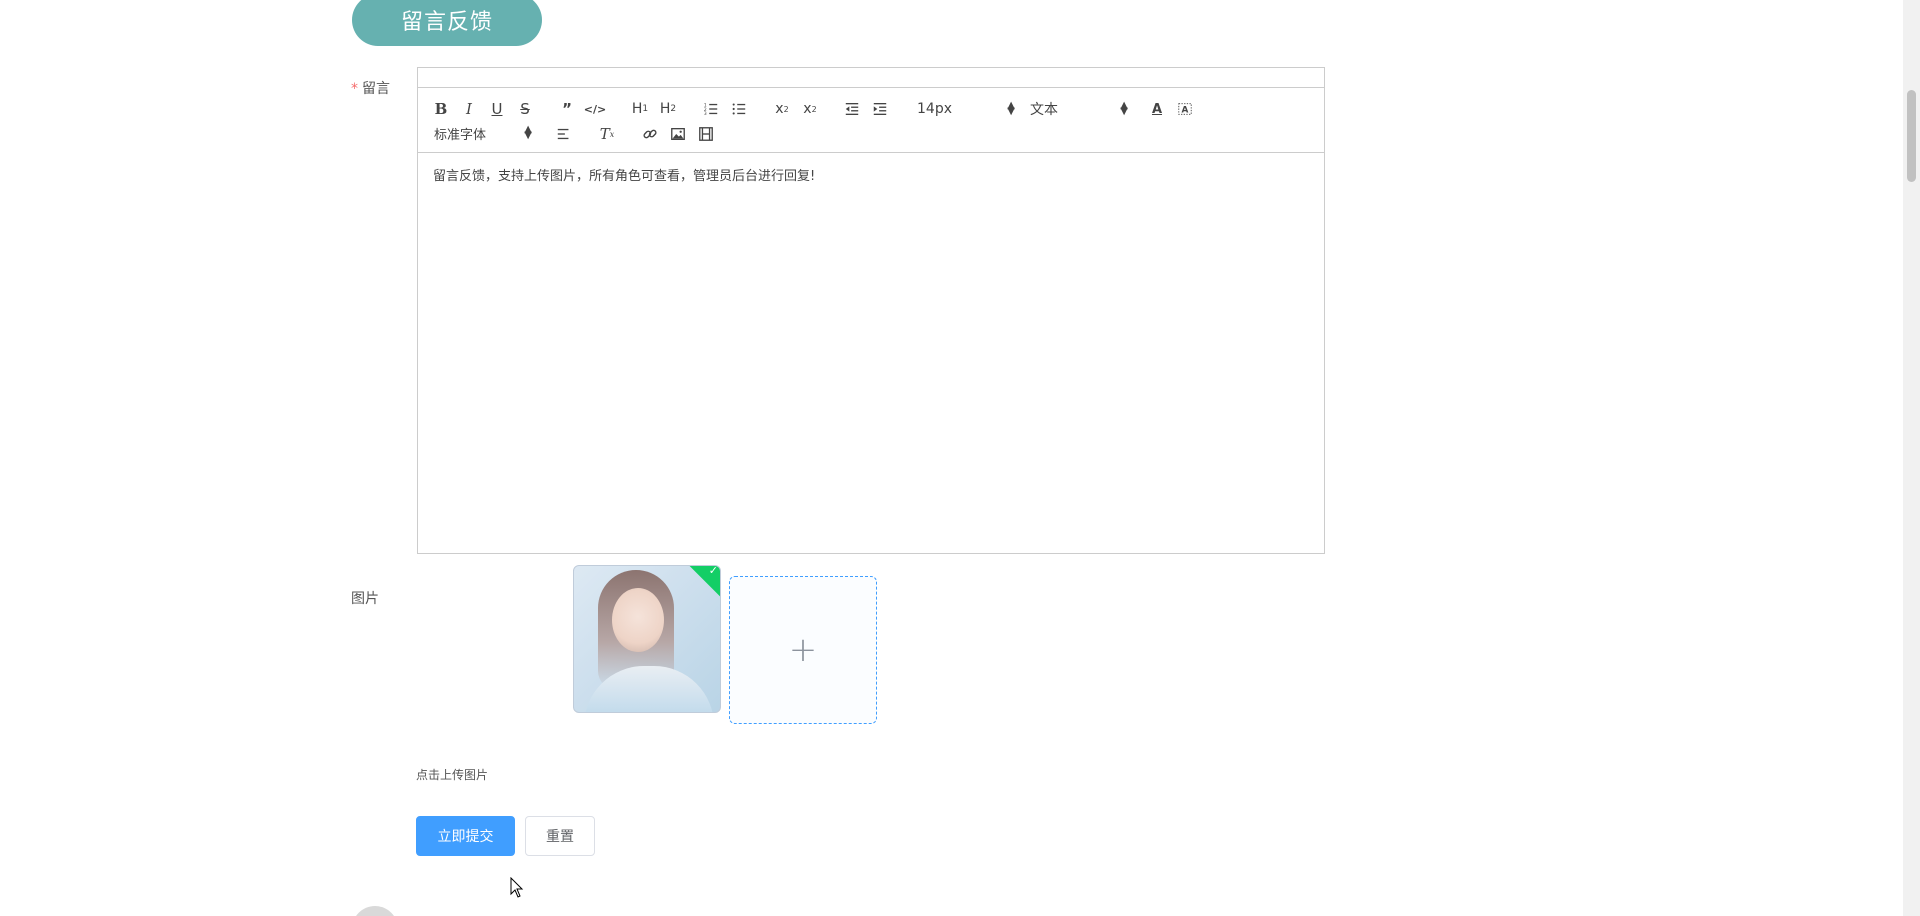  What do you see at coordinates (525, 109) in the screenshot?
I see `strike-icon: S` at bounding box center [525, 109].